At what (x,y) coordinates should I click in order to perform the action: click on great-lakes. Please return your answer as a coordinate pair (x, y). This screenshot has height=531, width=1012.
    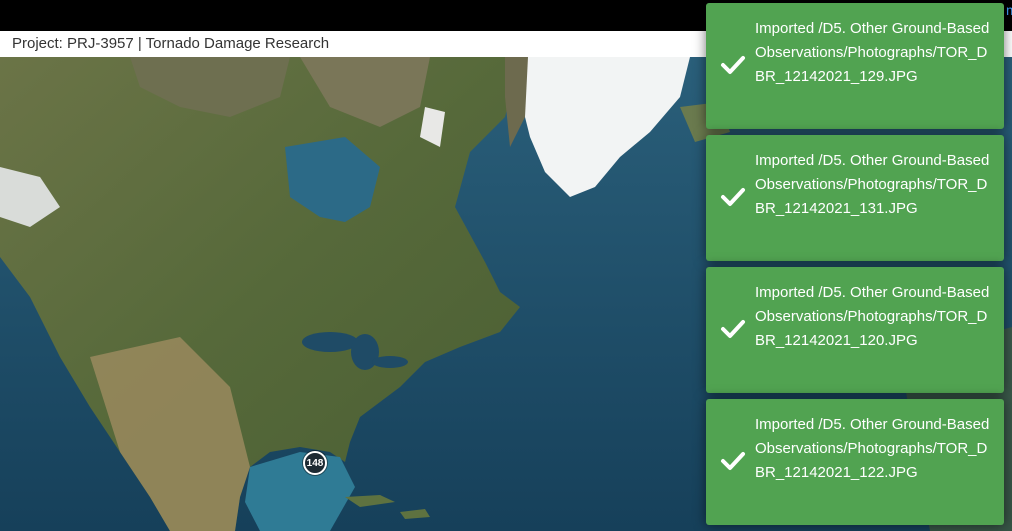
    Looking at the image, I should click on (330, 342).